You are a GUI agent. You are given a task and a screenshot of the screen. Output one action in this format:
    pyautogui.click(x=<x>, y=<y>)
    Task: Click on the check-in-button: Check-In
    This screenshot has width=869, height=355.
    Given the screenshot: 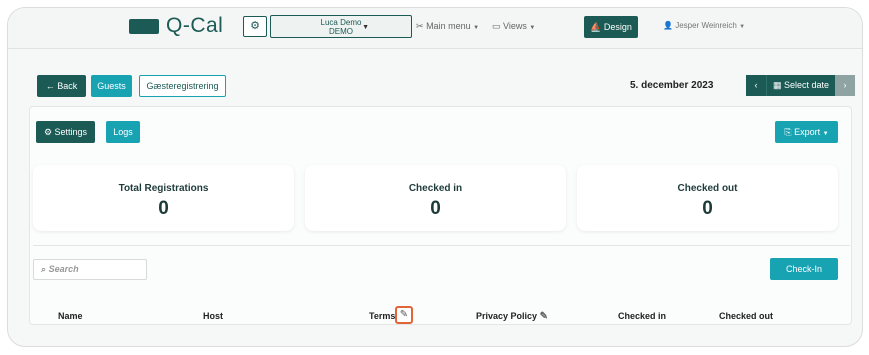 What is the action you would take?
    pyautogui.click(x=804, y=269)
    